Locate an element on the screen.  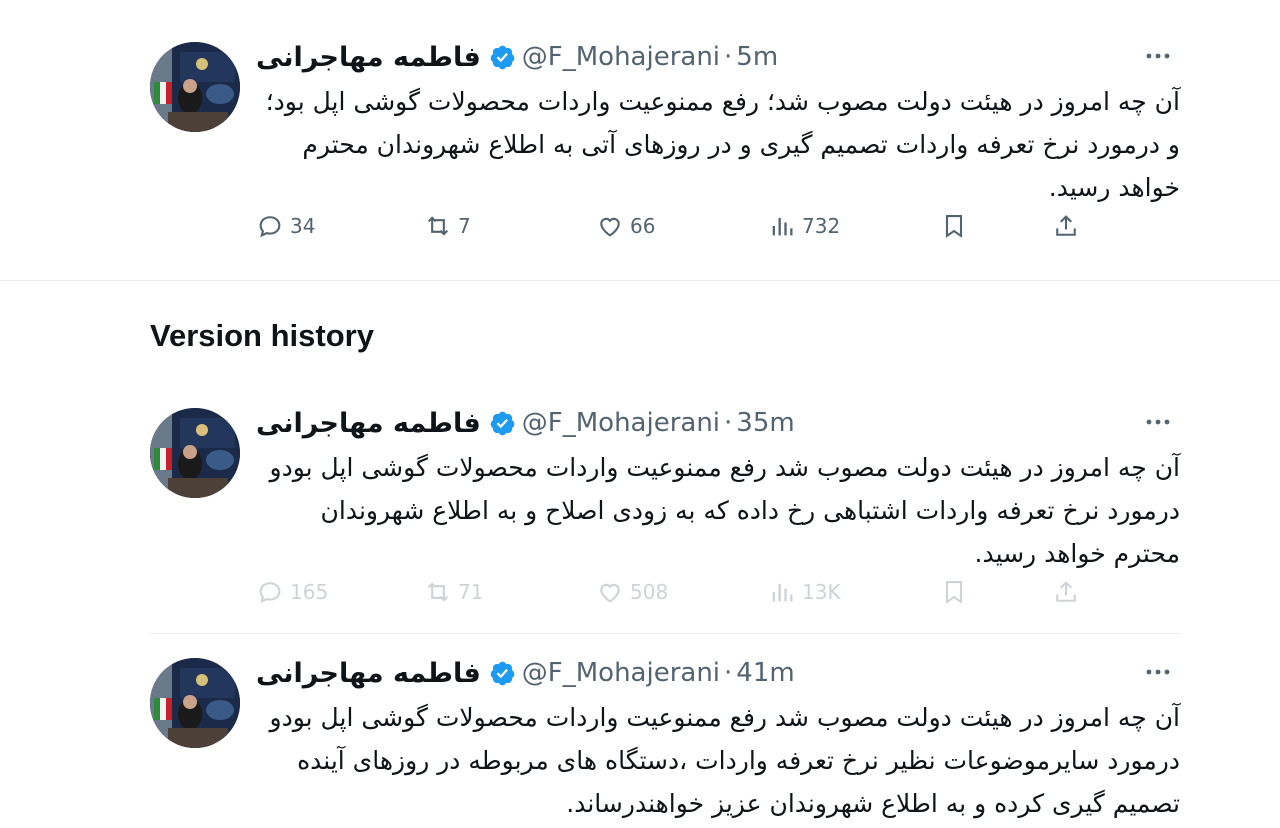
like-count: 66 is located at coordinates (643, 226).